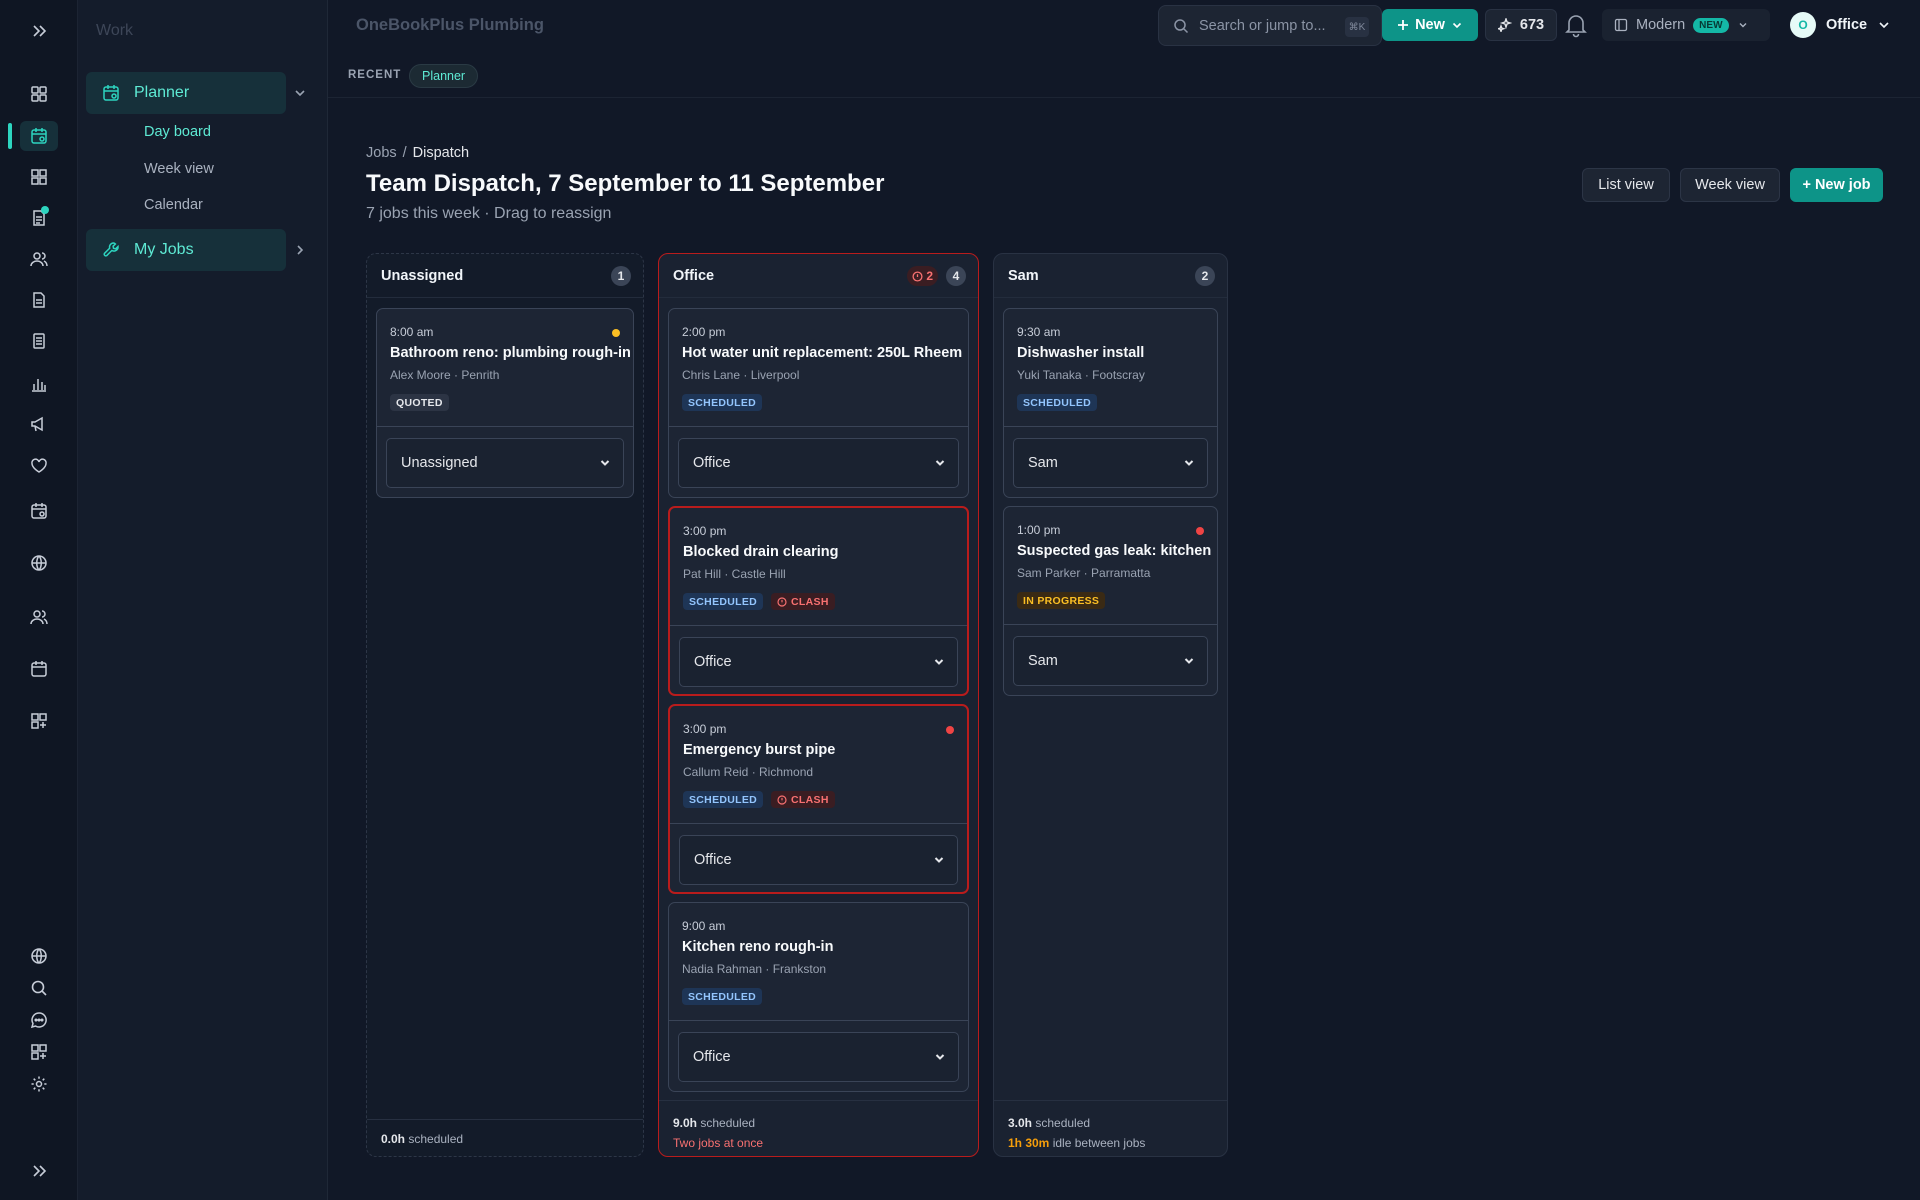 The height and width of the screenshot is (1200, 1920). What do you see at coordinates (1081, 353) in the screenshot?
I see `job-title: Dishwasher install` at bounding box center [1081, 353].